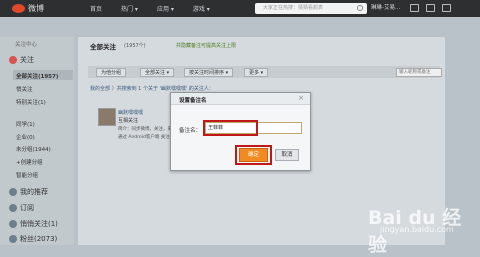 This screenshot has width=480, height=257. I want to click on user-bio: 简介：同步微博，关注，来自, so click(147, 129).